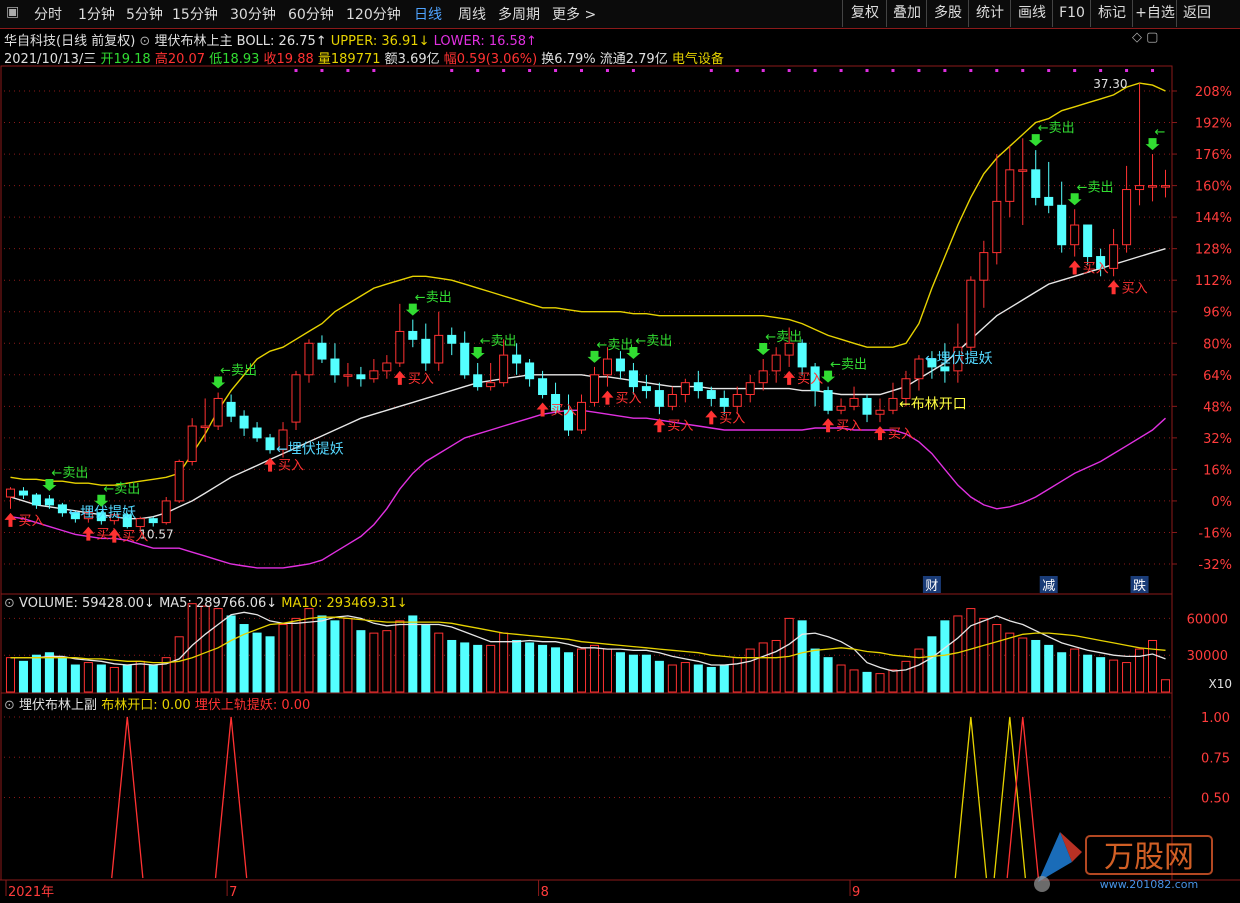 Image resolution: width=1240 pixels, height=903 pixels. I want to click on period-tab-9: 多周期, so click(519, 14).